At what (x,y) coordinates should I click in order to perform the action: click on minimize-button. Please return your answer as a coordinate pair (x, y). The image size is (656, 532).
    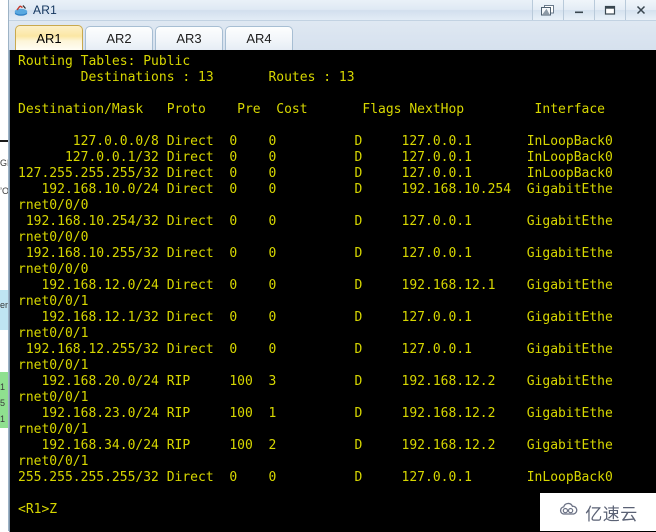
    Looking at the image, I should click on (578, 10).